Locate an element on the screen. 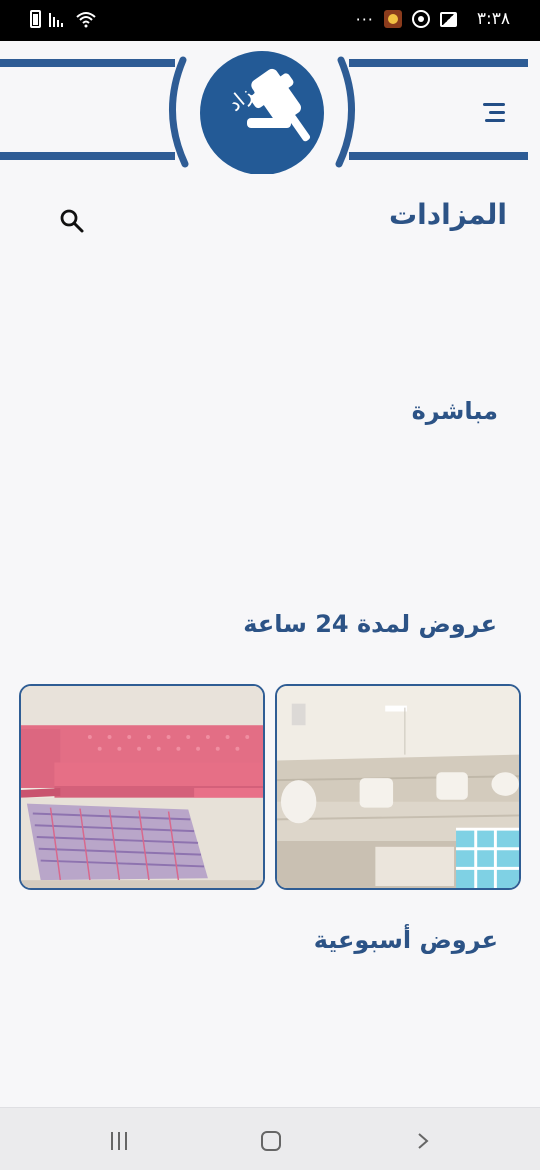 The image size is (540, 1170). gavel-logo-icon: مزاد is located at coordinates (262, 113).